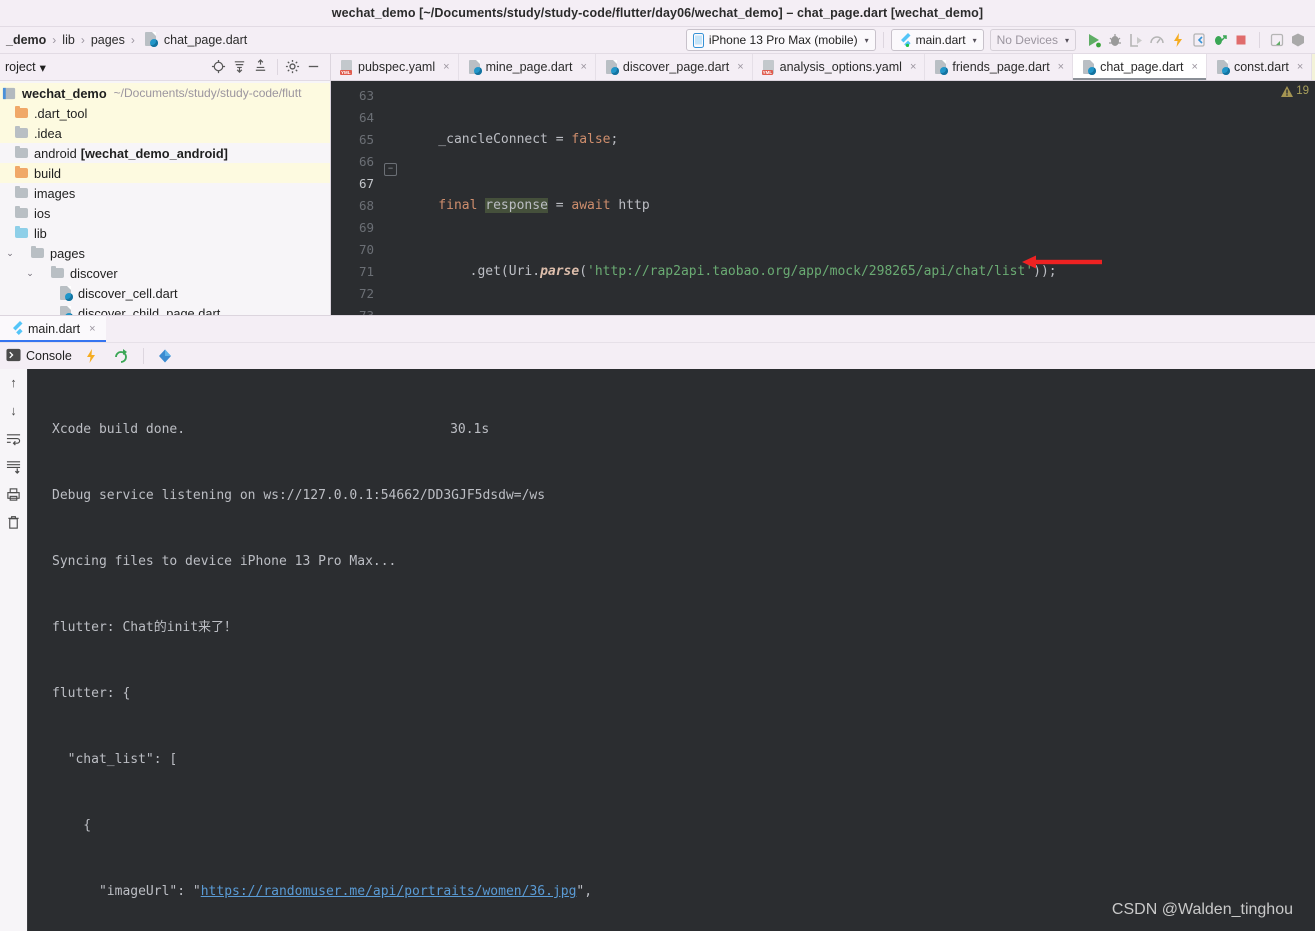  Describe the element at coordinates (999, 67) in the screenshot. I see `tab-friends-page-dart: friends_page.dart ×` at that location.